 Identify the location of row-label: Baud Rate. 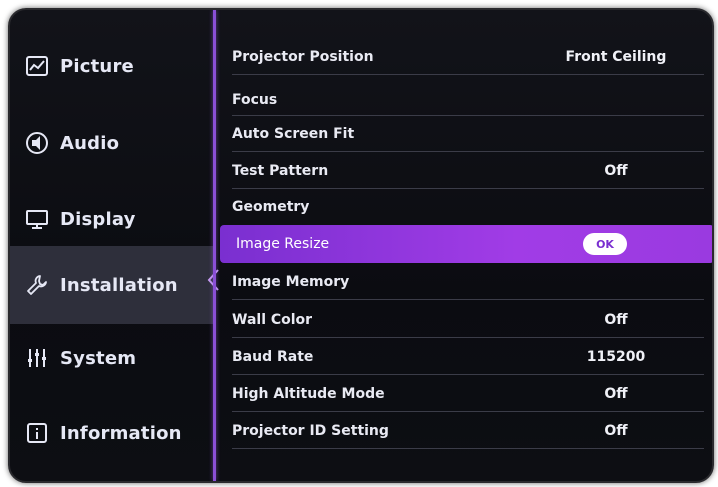
(273, 356).